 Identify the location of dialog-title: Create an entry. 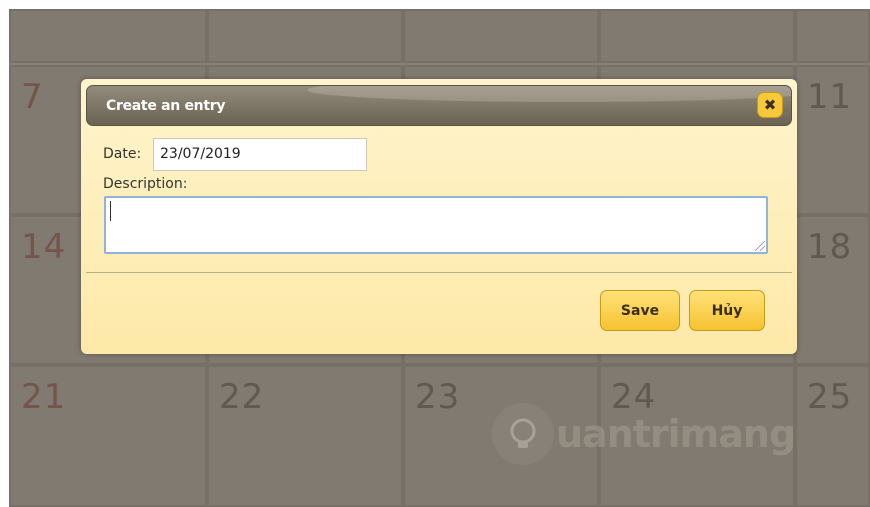
(166, 106).